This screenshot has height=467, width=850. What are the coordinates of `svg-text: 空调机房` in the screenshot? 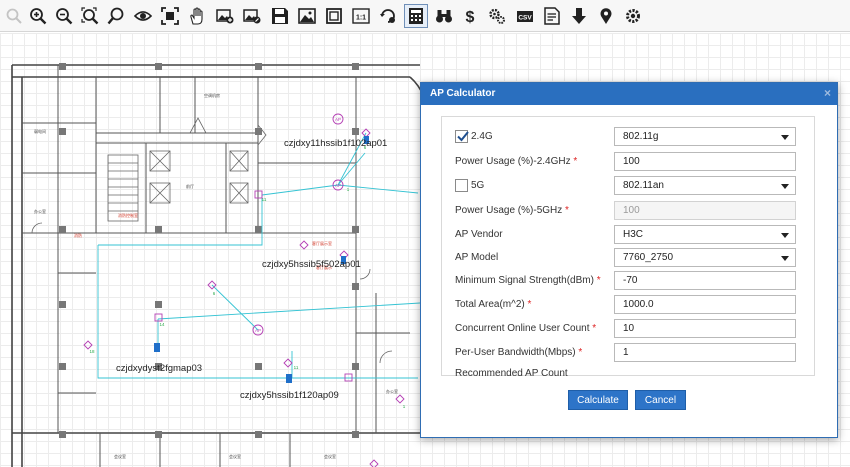 It's located at (212, 95).